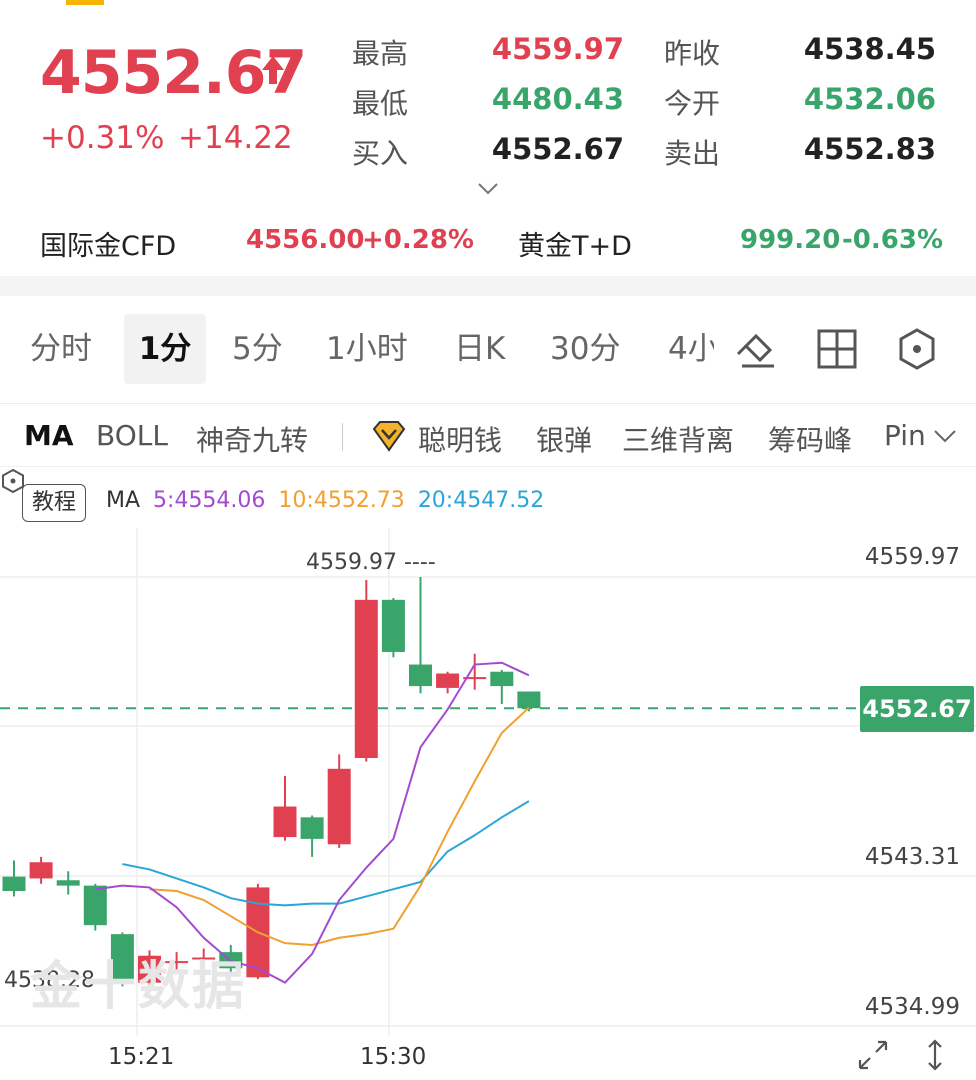 Image resolution: width=976 pixels, height=1080 pixels. Describe the element at coordinates (209, 500) in the screenshot. I see `ma5-value: 5:4554.06` at that location.